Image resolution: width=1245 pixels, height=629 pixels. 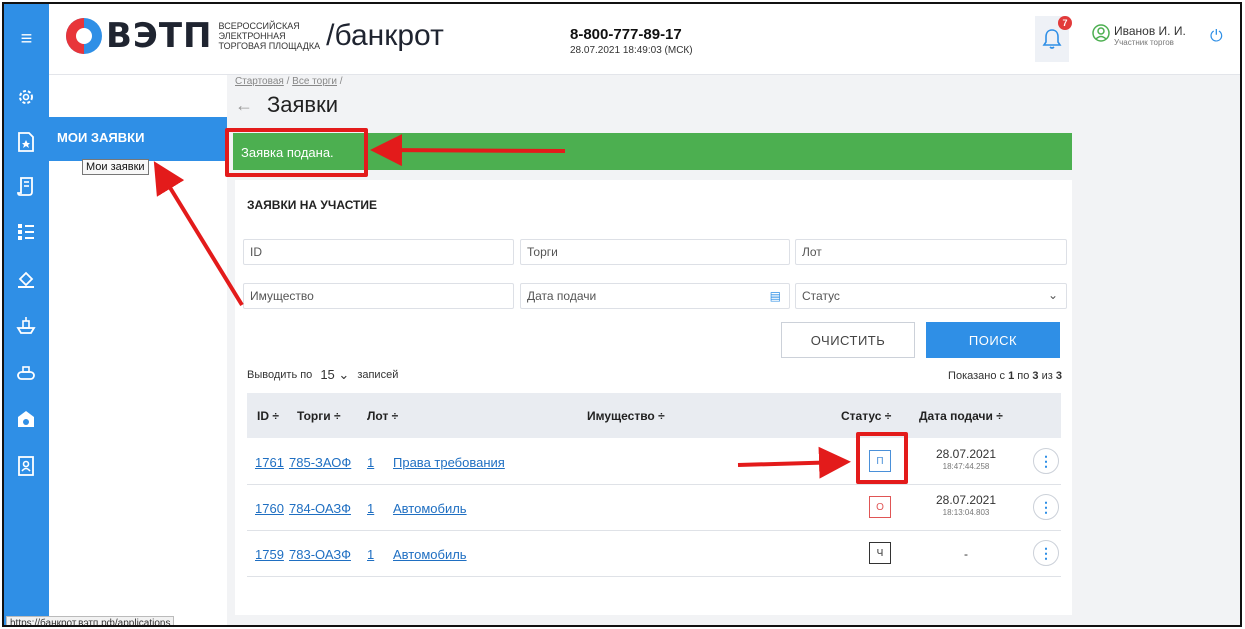 I want to click on row-trade-link: 784-ОАЗФ, so click(x=320, y=508).